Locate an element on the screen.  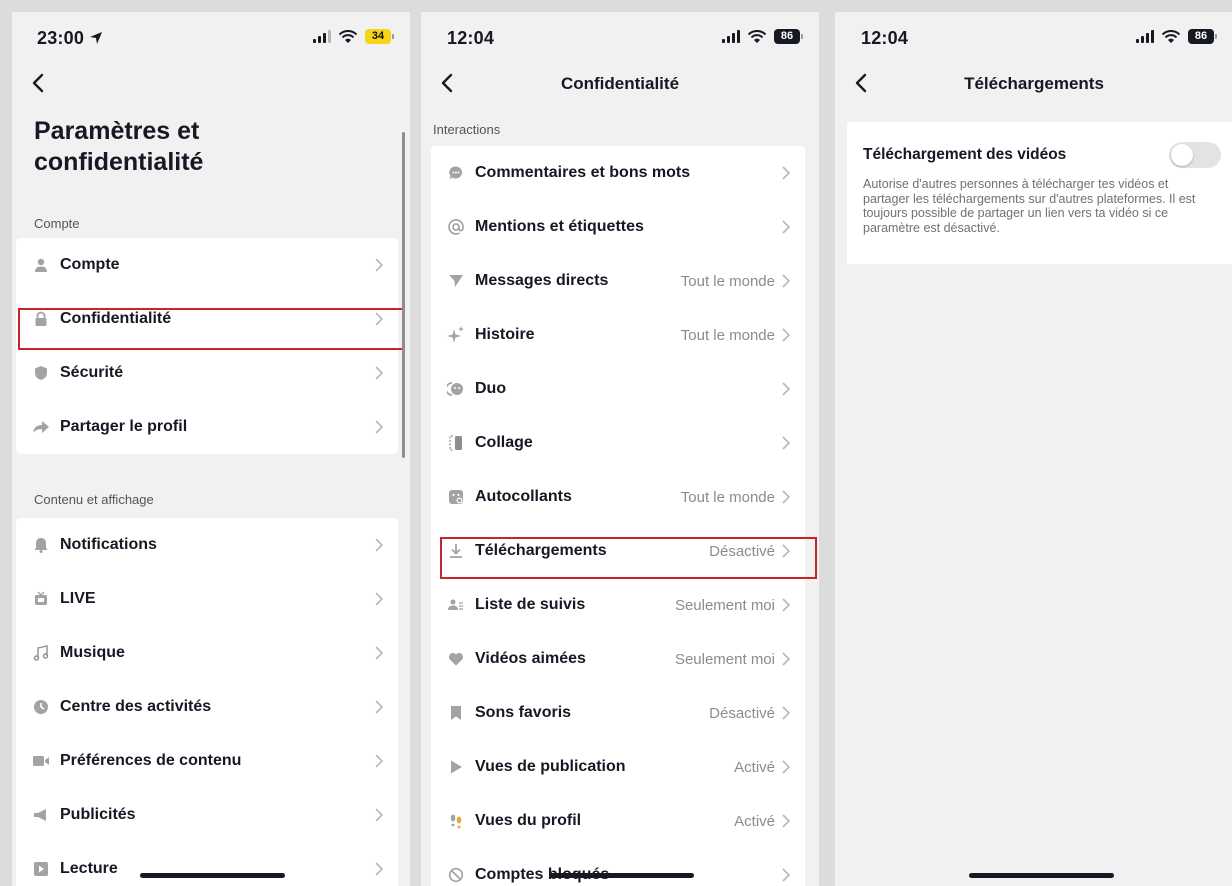
settings-item-label: Compte is located at coordinates (90, 264).